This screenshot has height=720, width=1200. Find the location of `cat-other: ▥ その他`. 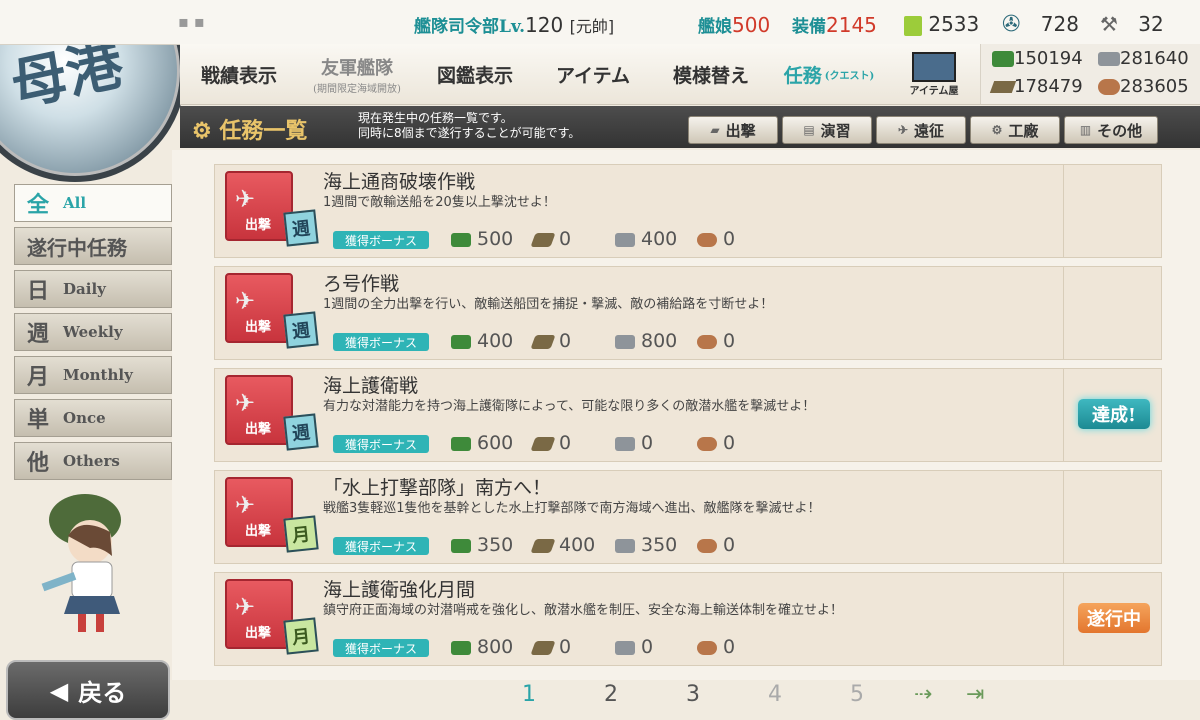

cat-other: ▥ その他 is located at coordinates (1111, 130).